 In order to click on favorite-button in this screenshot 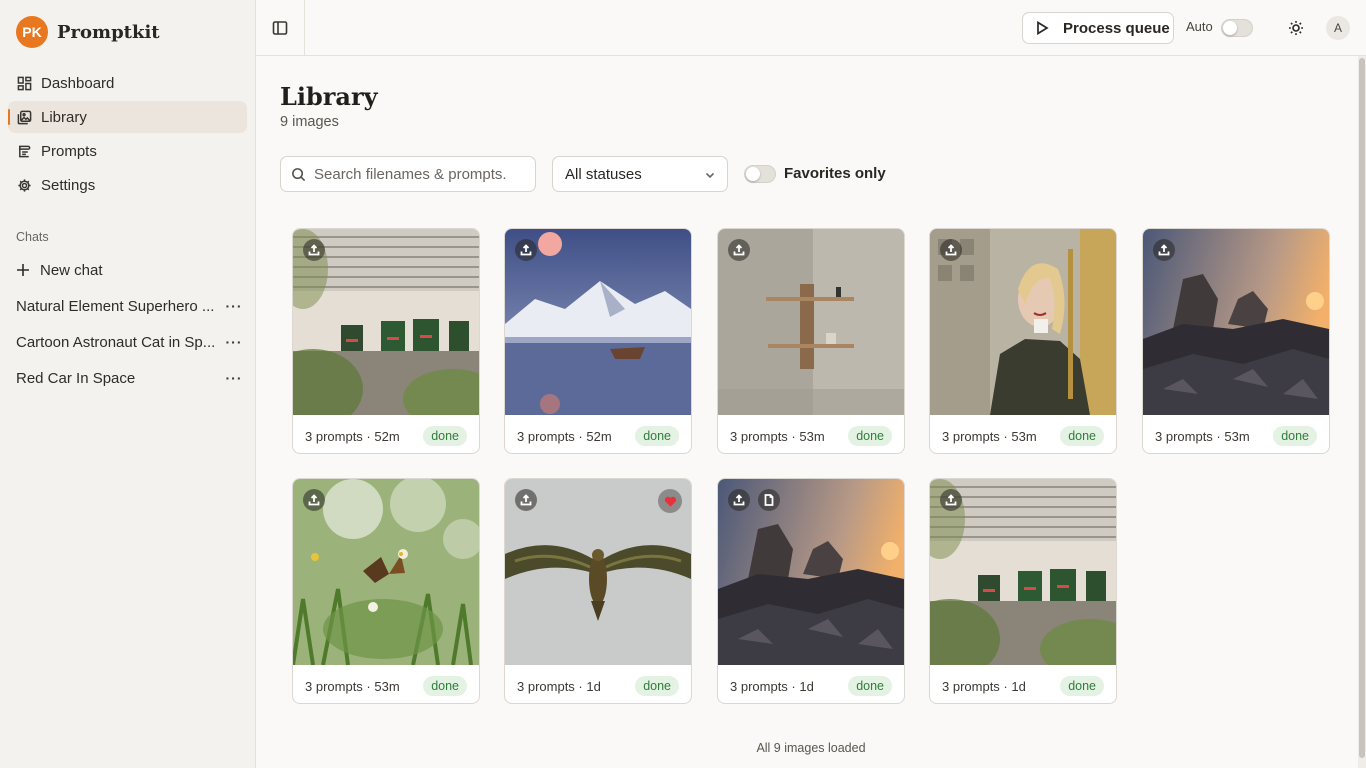, I will do `click(670, 501)`.